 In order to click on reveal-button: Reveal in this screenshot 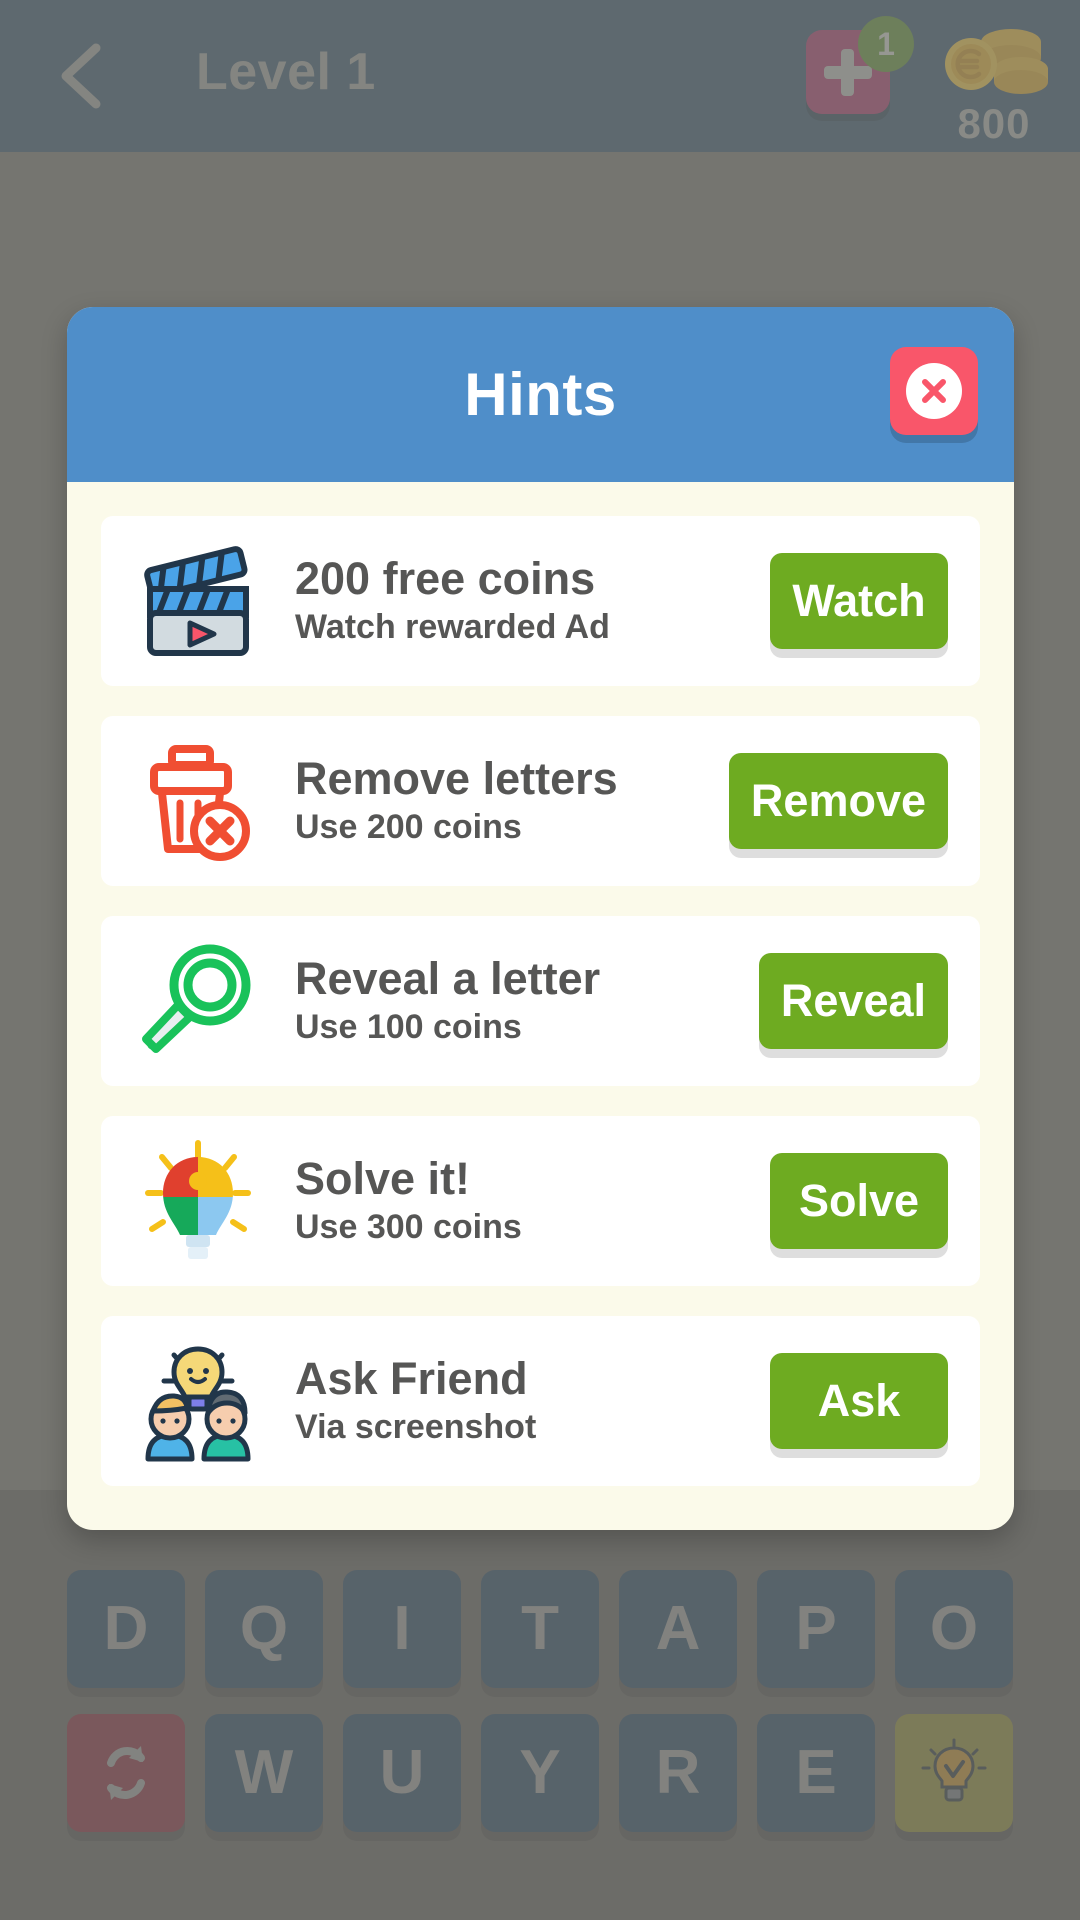, I will do `click(853, 1001)`.